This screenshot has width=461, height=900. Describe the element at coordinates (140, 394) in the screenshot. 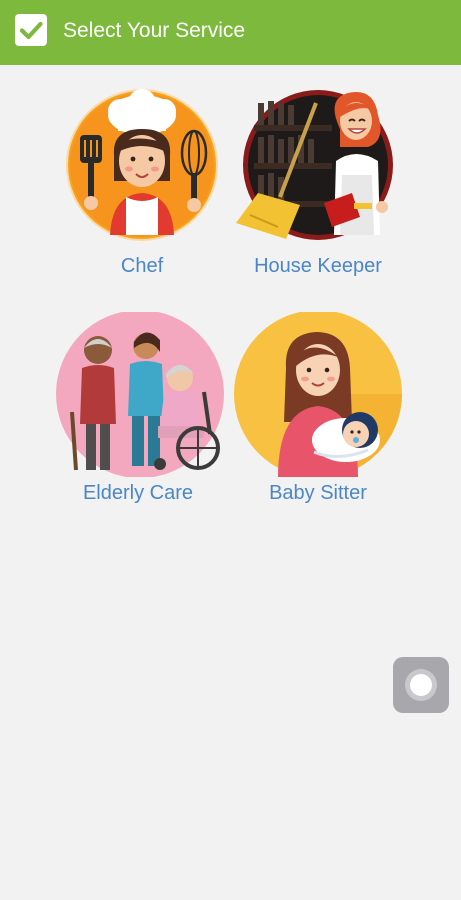

I see `elderly-care-illustration` at that location.